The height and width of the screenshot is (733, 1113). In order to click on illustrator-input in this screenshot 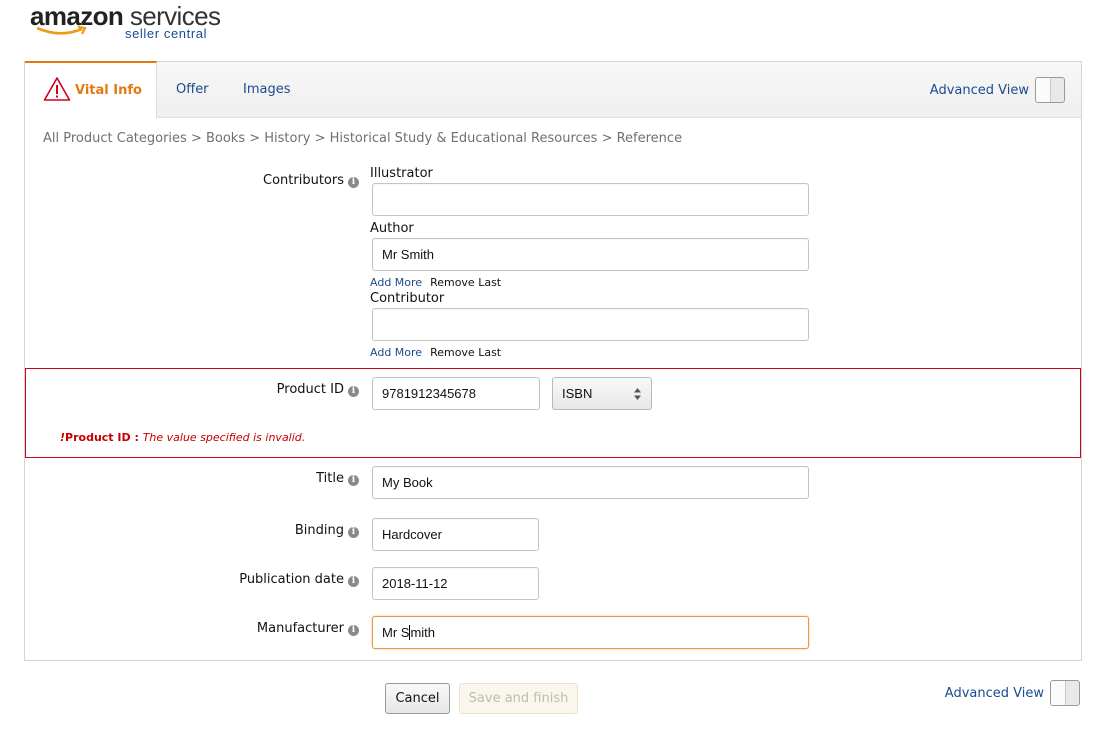, I will do `click(590, 199)`.